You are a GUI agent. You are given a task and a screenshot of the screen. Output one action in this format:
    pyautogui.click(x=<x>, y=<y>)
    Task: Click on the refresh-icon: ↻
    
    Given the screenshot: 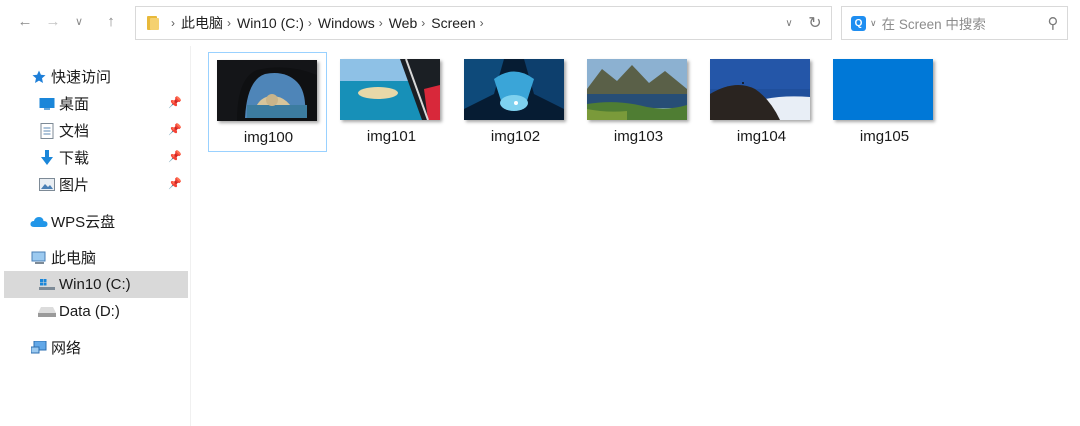 What is the action you would take?
    pyautogui.click(x=815, y=23)
    